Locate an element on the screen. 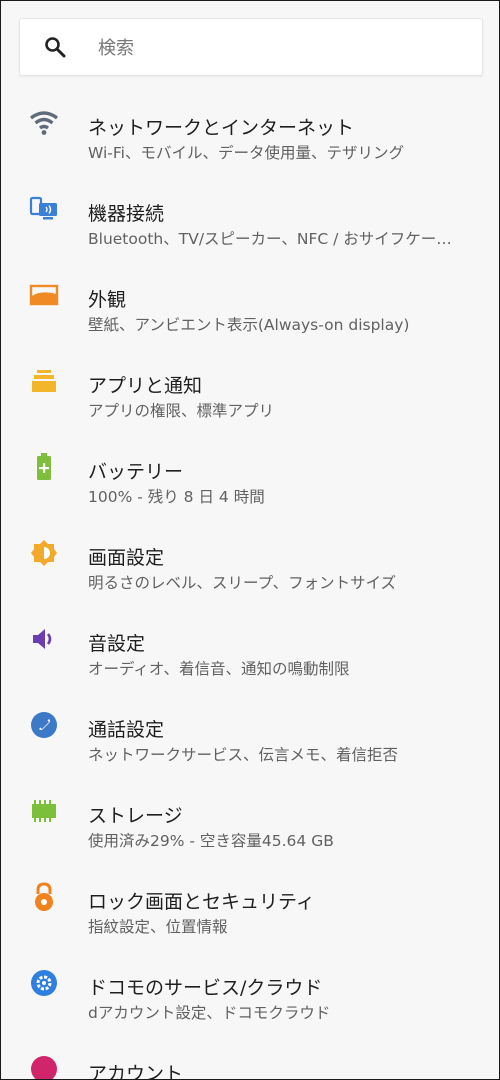 The height and width of the screenshot is (1080, 500). search-icon is located at coordinates (55, 47).